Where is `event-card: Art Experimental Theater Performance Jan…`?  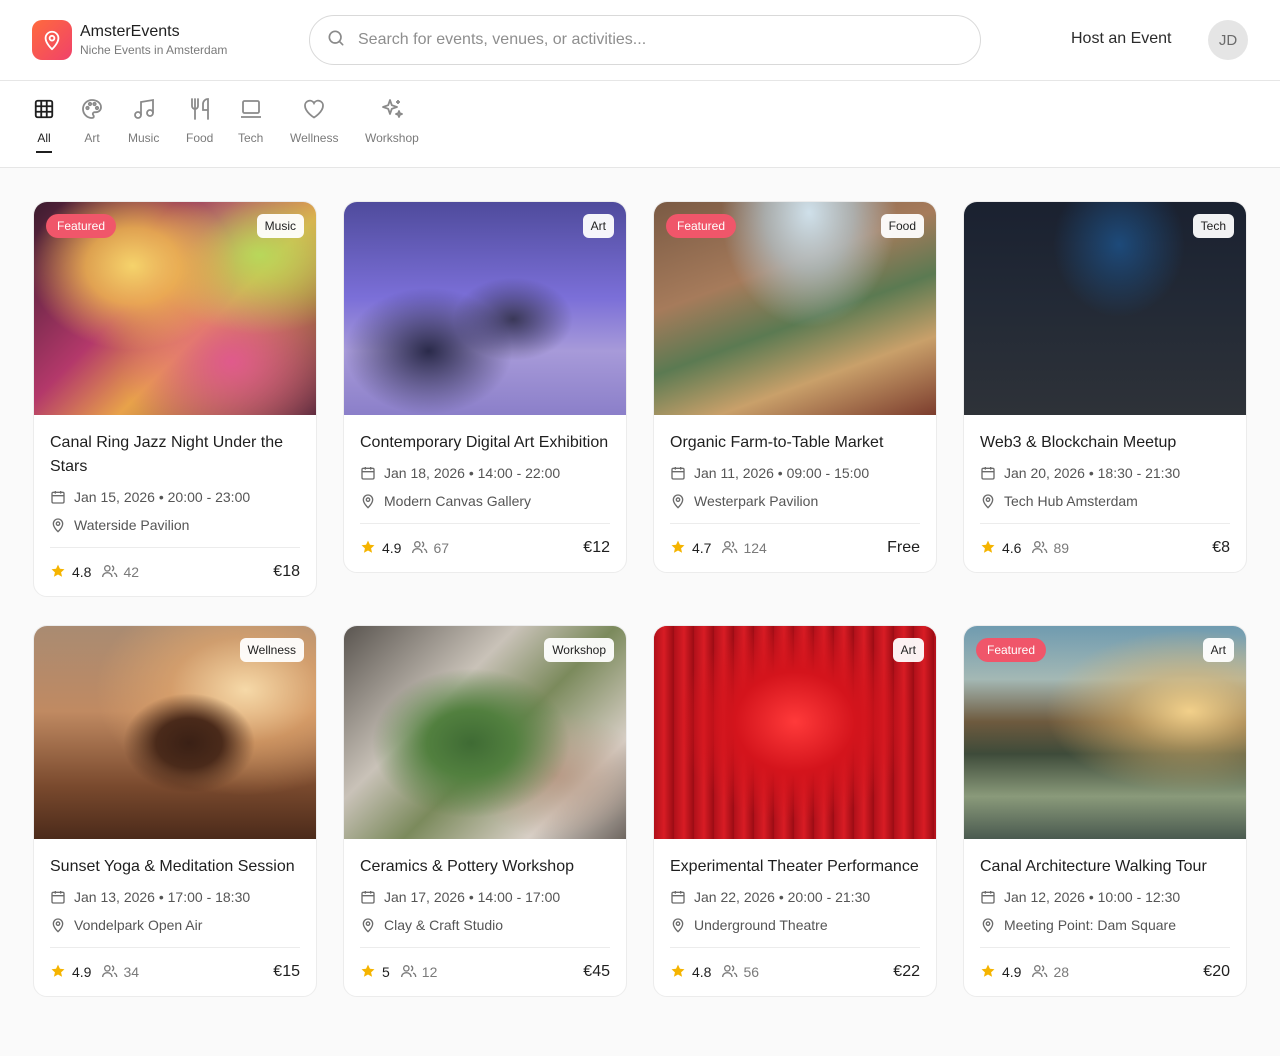 event-card: Art Experimental Theater Performance Jan… is located at coordinates (795, 811).